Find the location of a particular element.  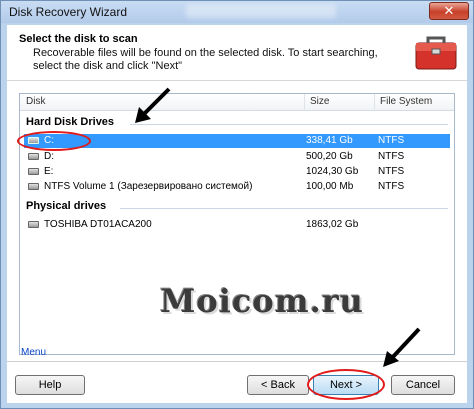

group-physical-drives: Physical drives is located at coordinates (66, 206).